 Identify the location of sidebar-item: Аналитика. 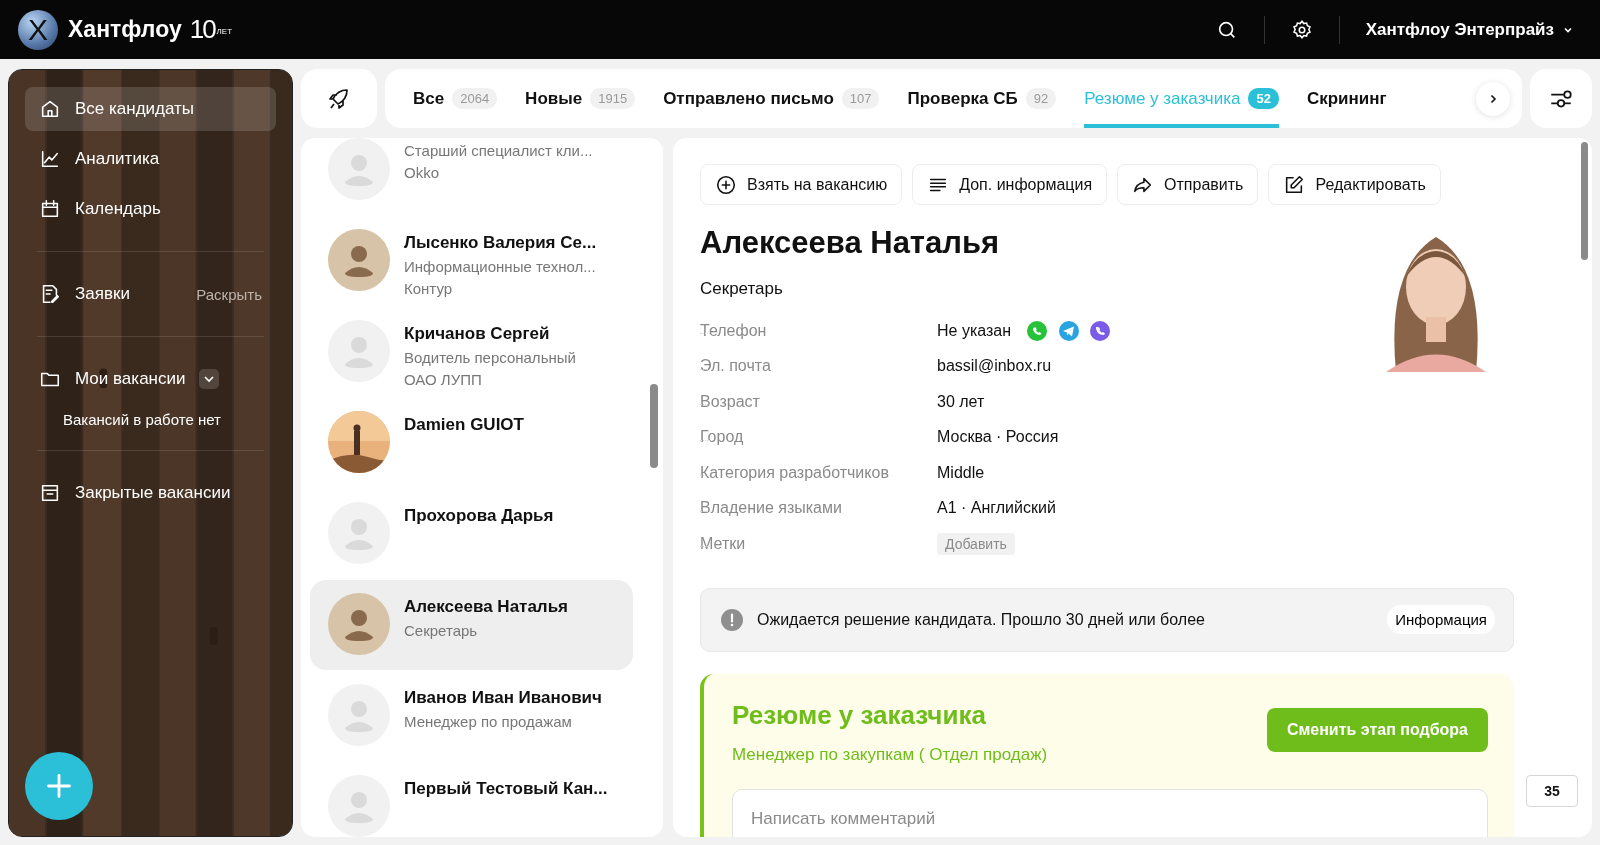
(150, 159).